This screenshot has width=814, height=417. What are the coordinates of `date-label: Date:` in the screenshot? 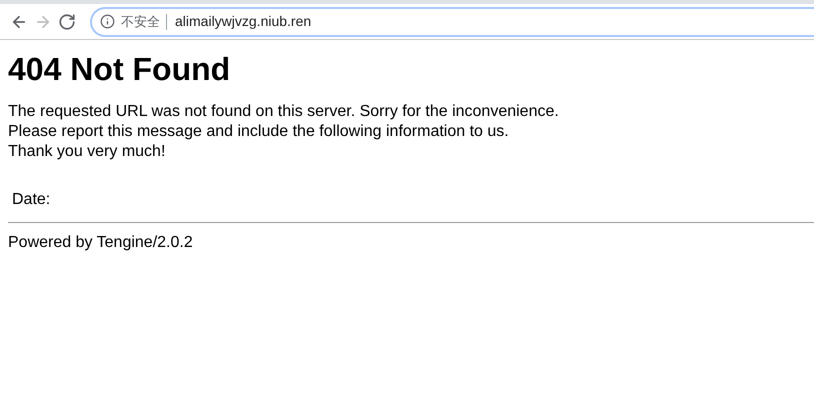 It's located at (31, 199).